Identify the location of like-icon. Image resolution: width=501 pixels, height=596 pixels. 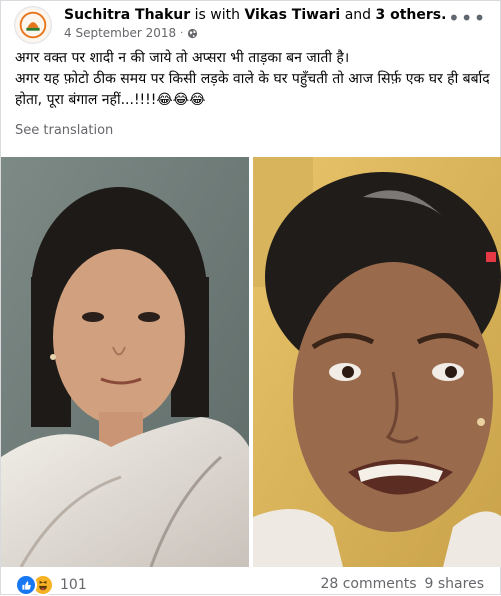
(26, 585).